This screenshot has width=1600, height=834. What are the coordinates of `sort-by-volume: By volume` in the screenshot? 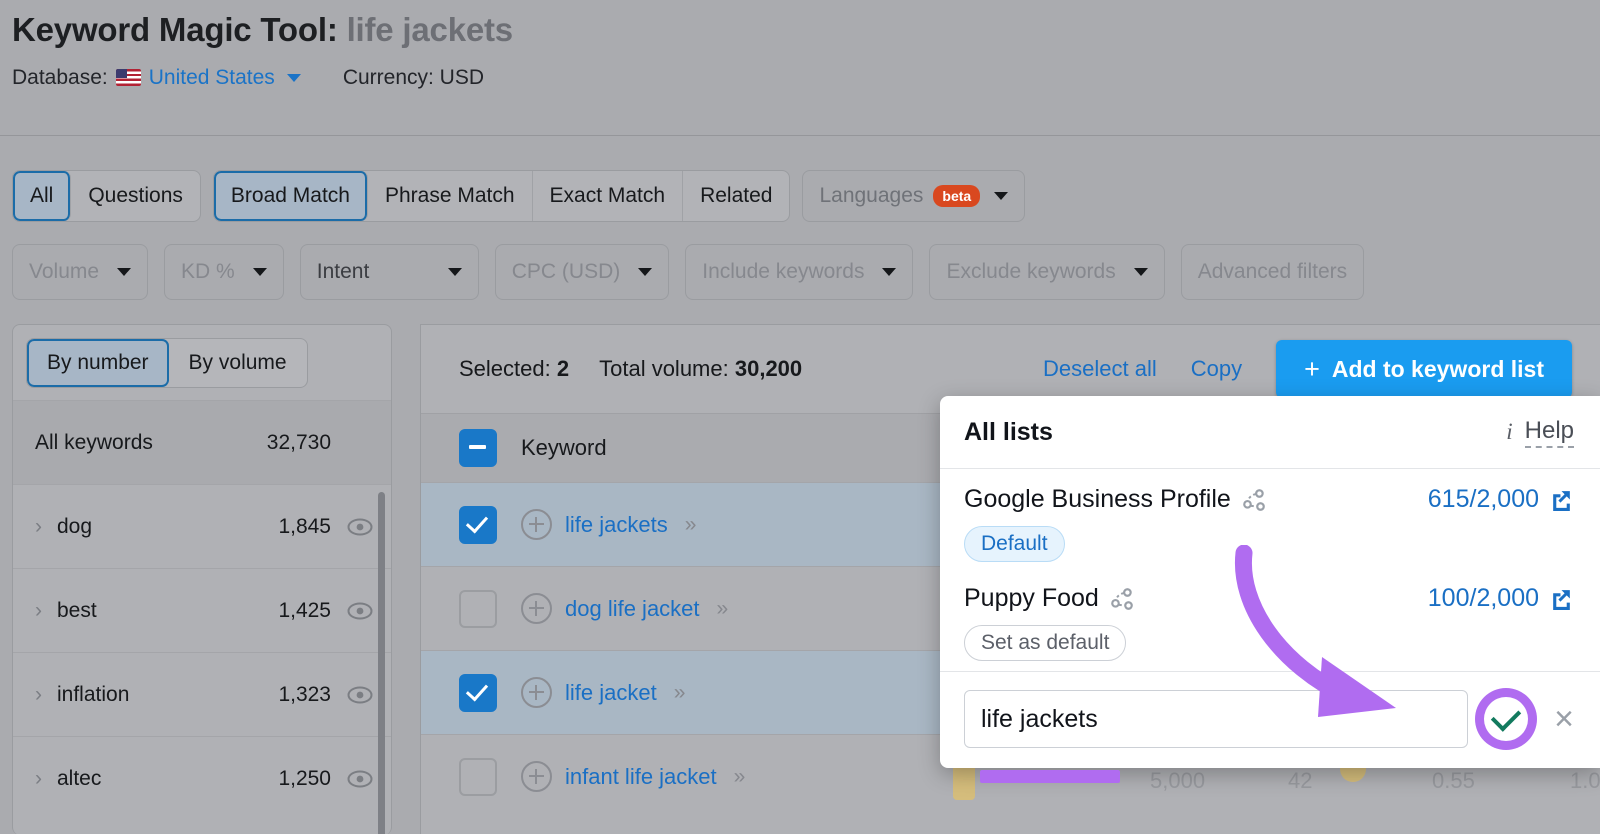 It's located at (238, 363).